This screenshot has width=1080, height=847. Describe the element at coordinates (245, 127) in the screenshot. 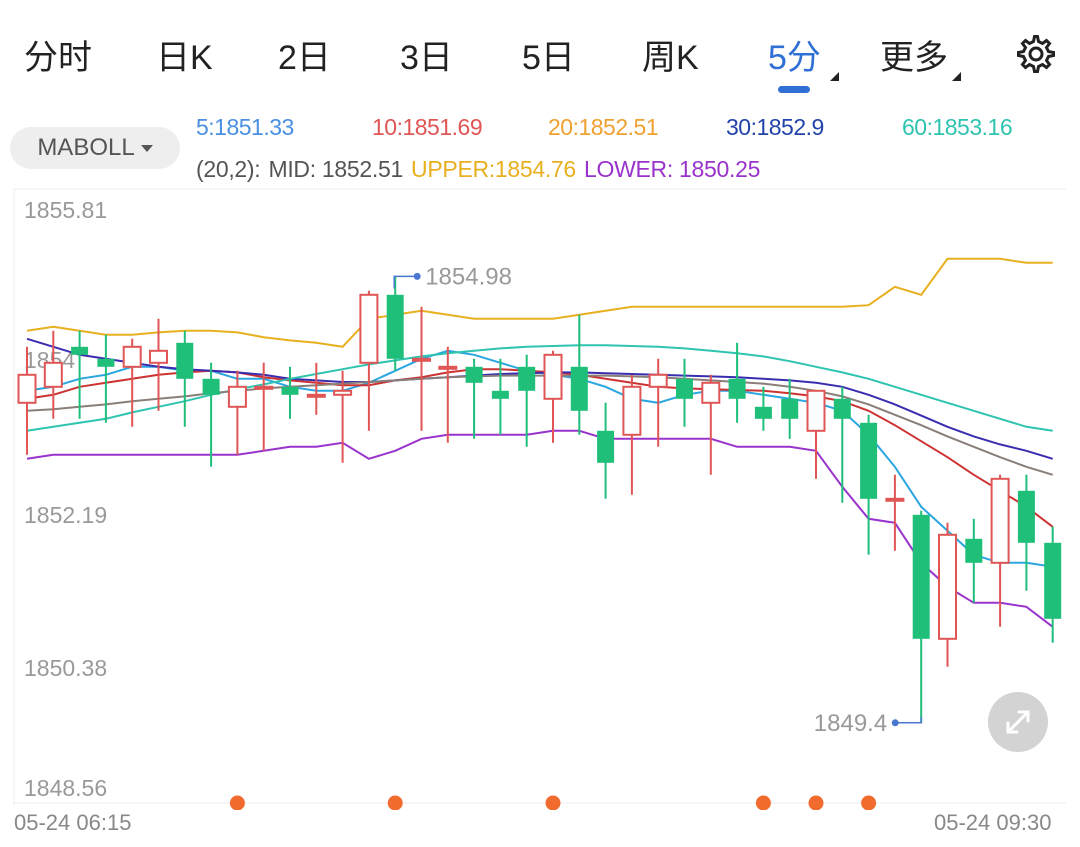

I see `ma-5-value: 5:1851.33` at that location.